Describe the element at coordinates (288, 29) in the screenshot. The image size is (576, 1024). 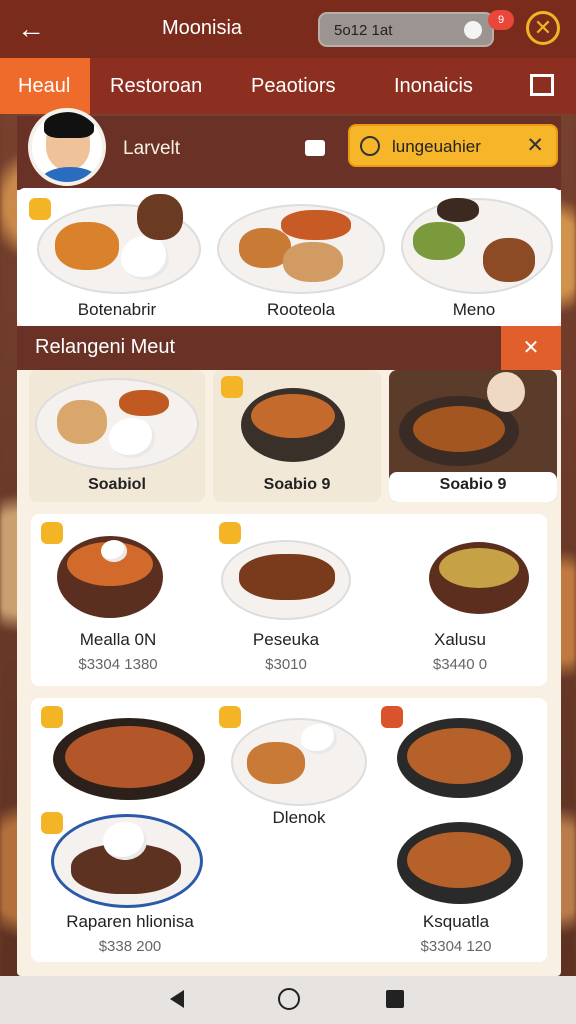
I see `app-bar: ← Moonisia 5o12 1at 9 ✕` at that location.